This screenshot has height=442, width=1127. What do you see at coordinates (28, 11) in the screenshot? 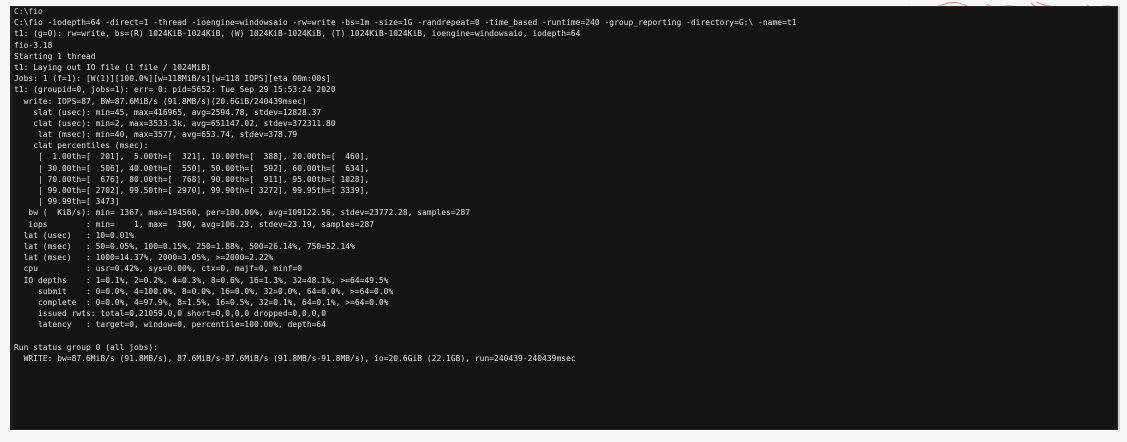
I see `console-line: C:\fio` at bounding box center [28, 11].